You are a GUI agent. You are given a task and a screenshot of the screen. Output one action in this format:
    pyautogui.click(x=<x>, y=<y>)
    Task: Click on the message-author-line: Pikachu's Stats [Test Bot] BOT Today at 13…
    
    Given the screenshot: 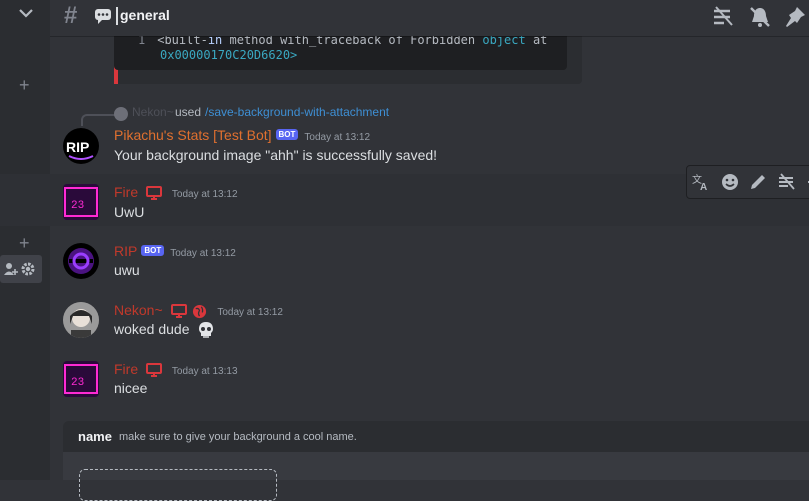 What is the action you would take?
    pyautogui.click(x=242, y=135)
    